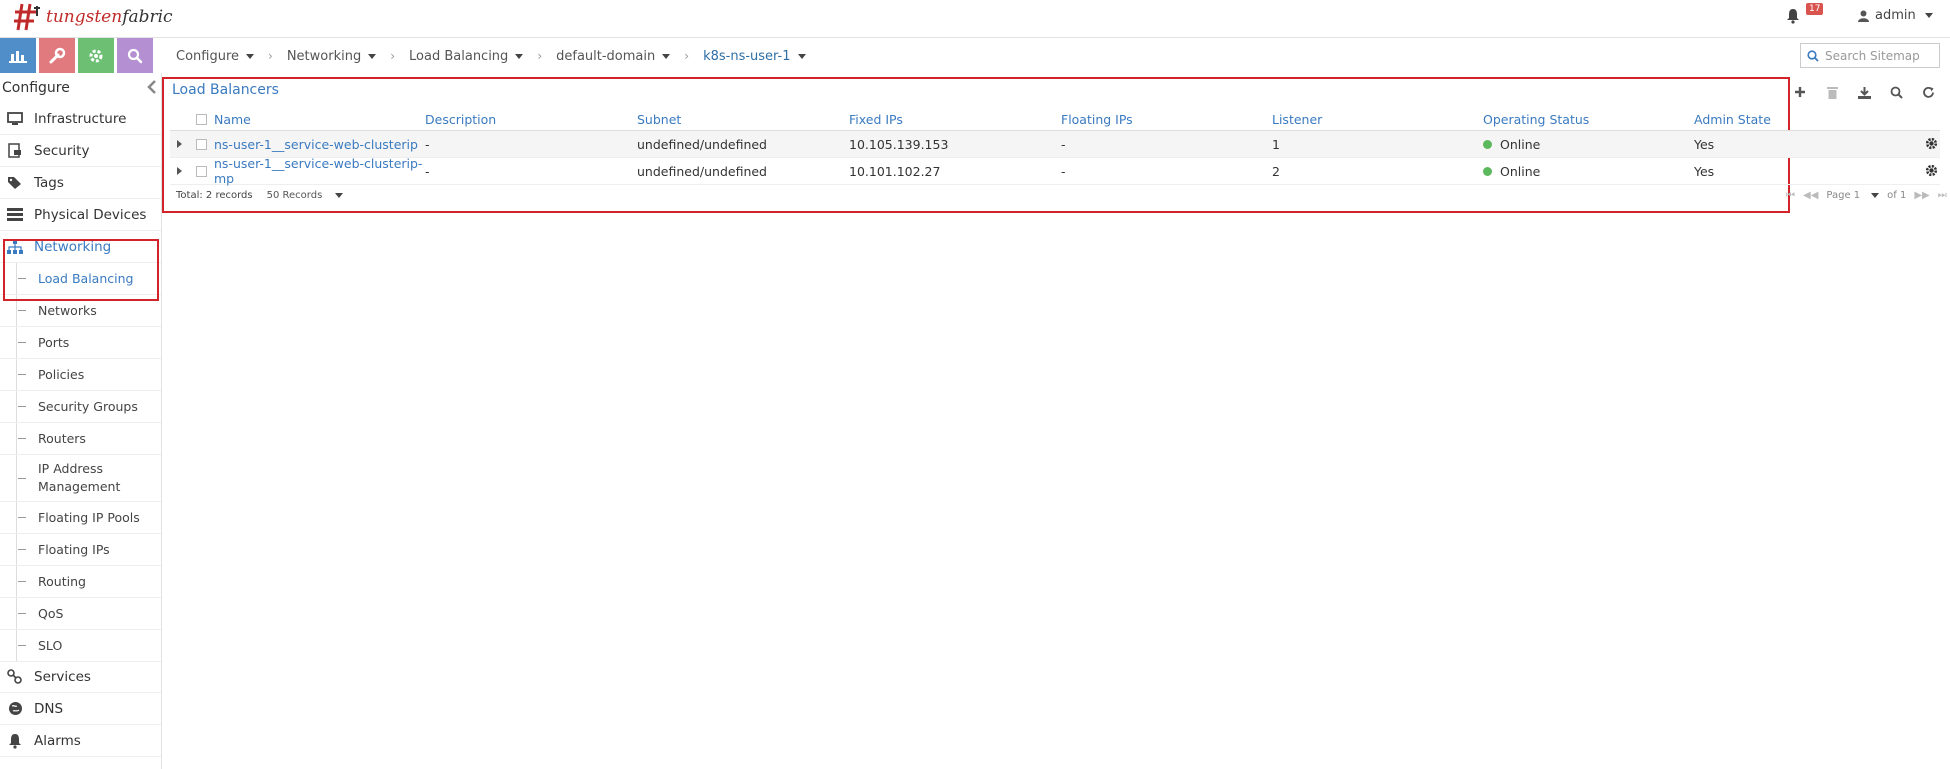 Image resolution: width=1950 pixels, height=769 pixels. I want to click on notification-count-badge: 17, so click(1815, 9).